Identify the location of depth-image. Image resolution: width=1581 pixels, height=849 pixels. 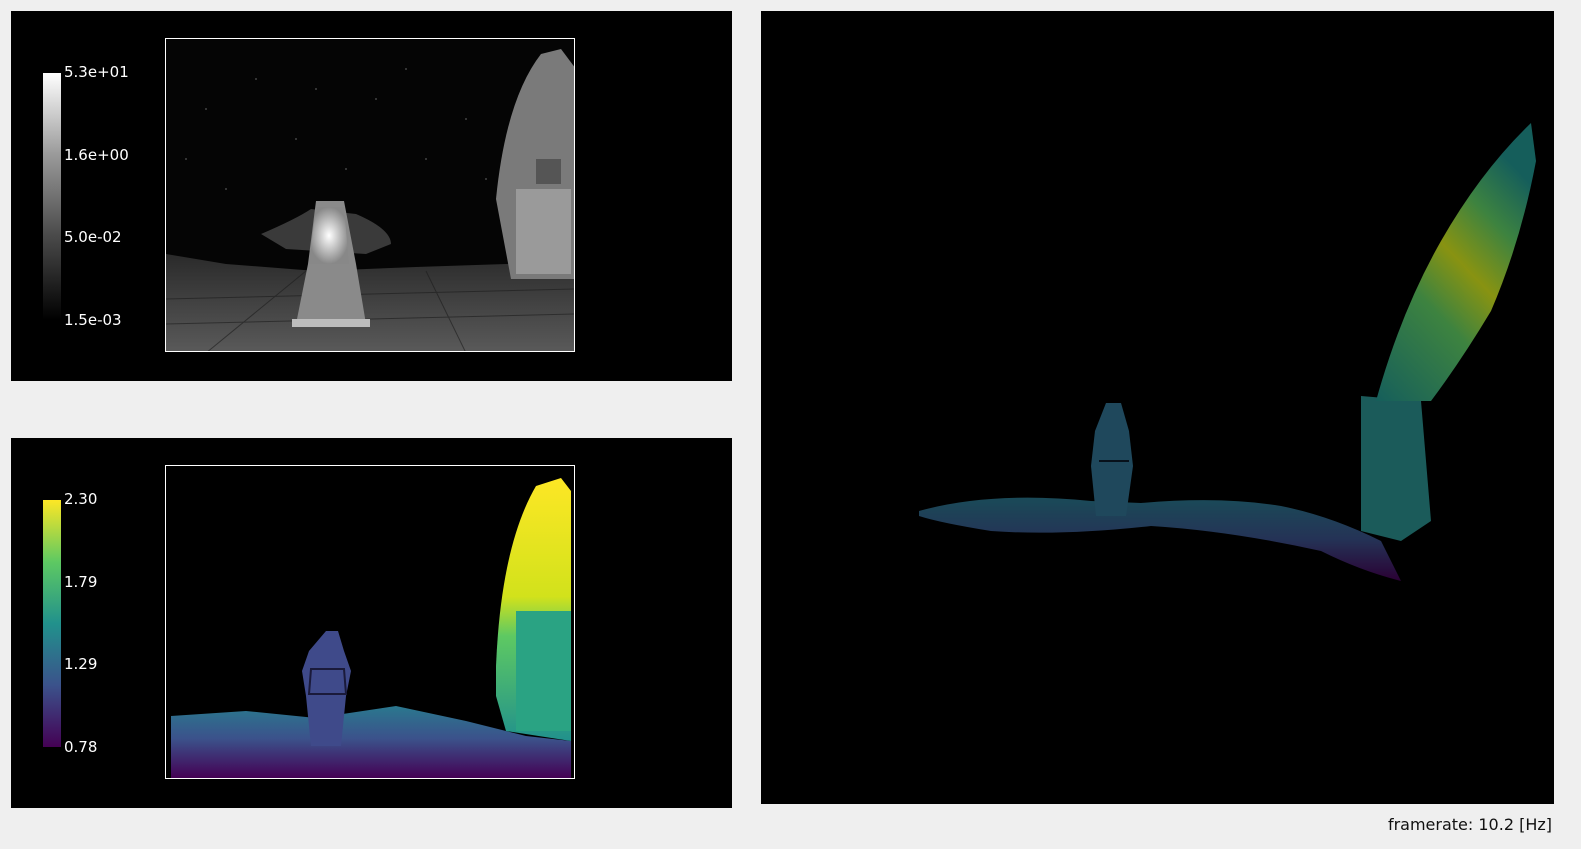
(370, 622).